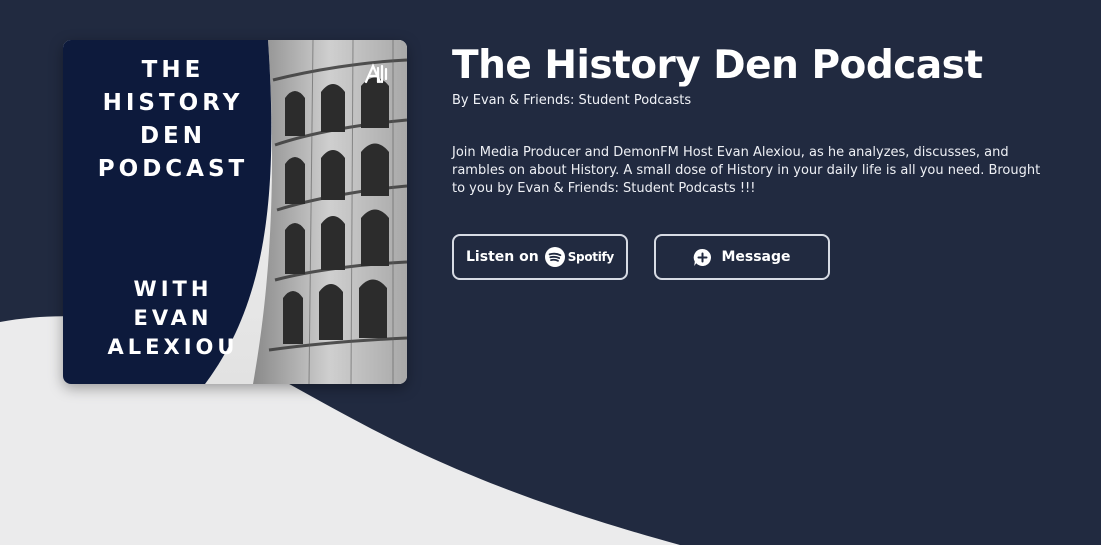  What do you see at coordinates (756, 257) in the screenshot?
I see `message-label: Message` at bounding box center [756, 257].